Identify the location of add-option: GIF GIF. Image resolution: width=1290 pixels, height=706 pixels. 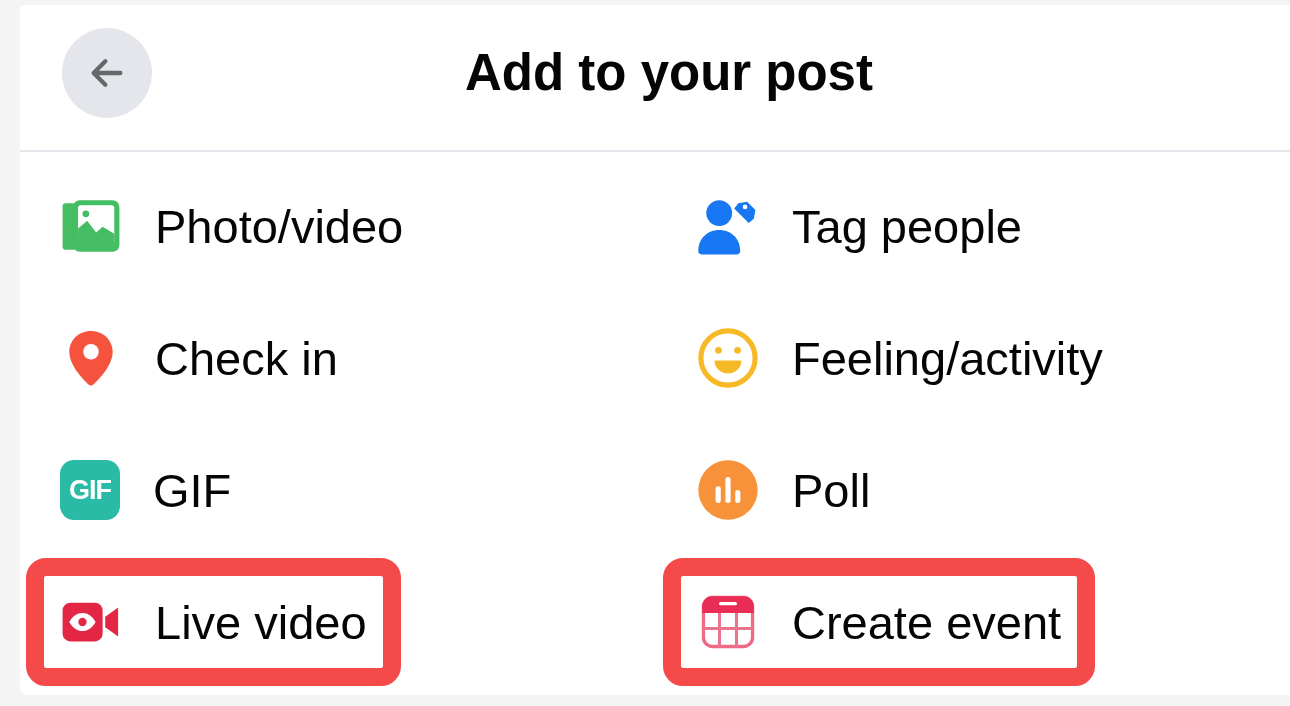
(146, 490).